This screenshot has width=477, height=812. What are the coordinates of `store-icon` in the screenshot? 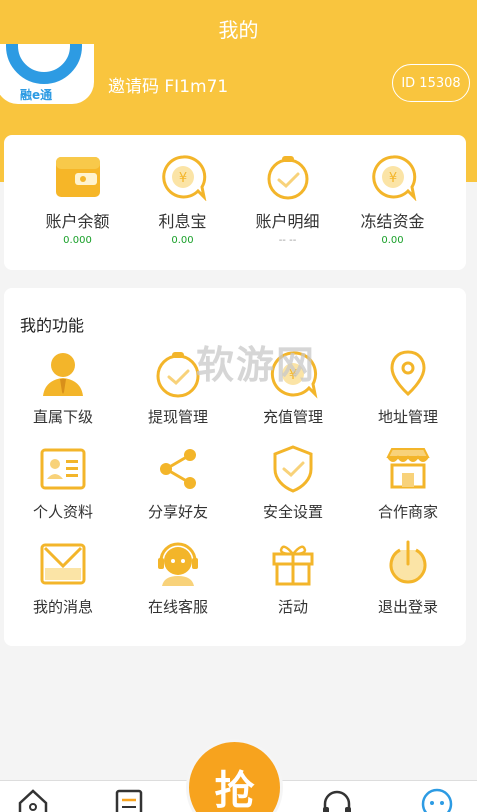 It's located at (408, 469).